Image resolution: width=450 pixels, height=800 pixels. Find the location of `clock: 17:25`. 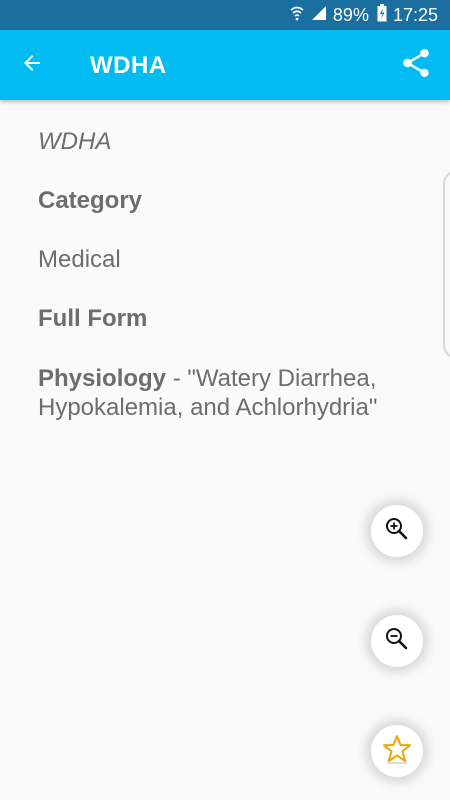

clock: 17:25 is located at coordinates (415, 14).